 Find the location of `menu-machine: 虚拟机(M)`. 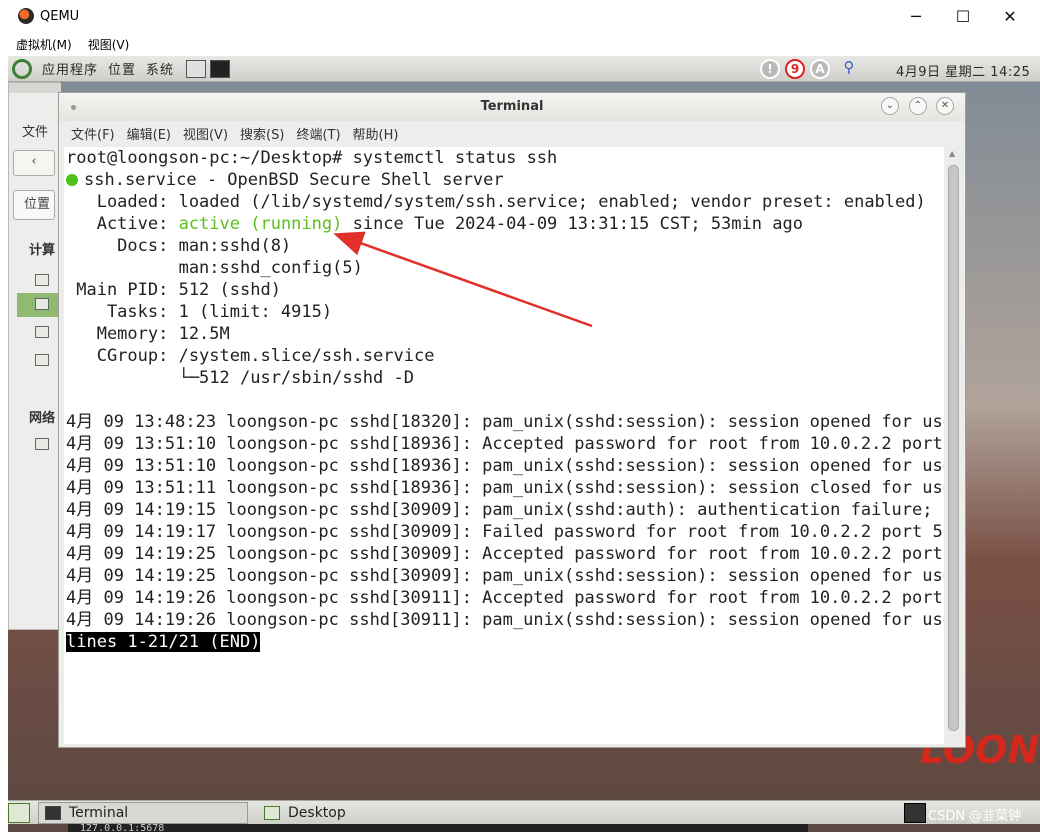

menu-machine: 虚拟机(M) is located at coordinates (44, 44).